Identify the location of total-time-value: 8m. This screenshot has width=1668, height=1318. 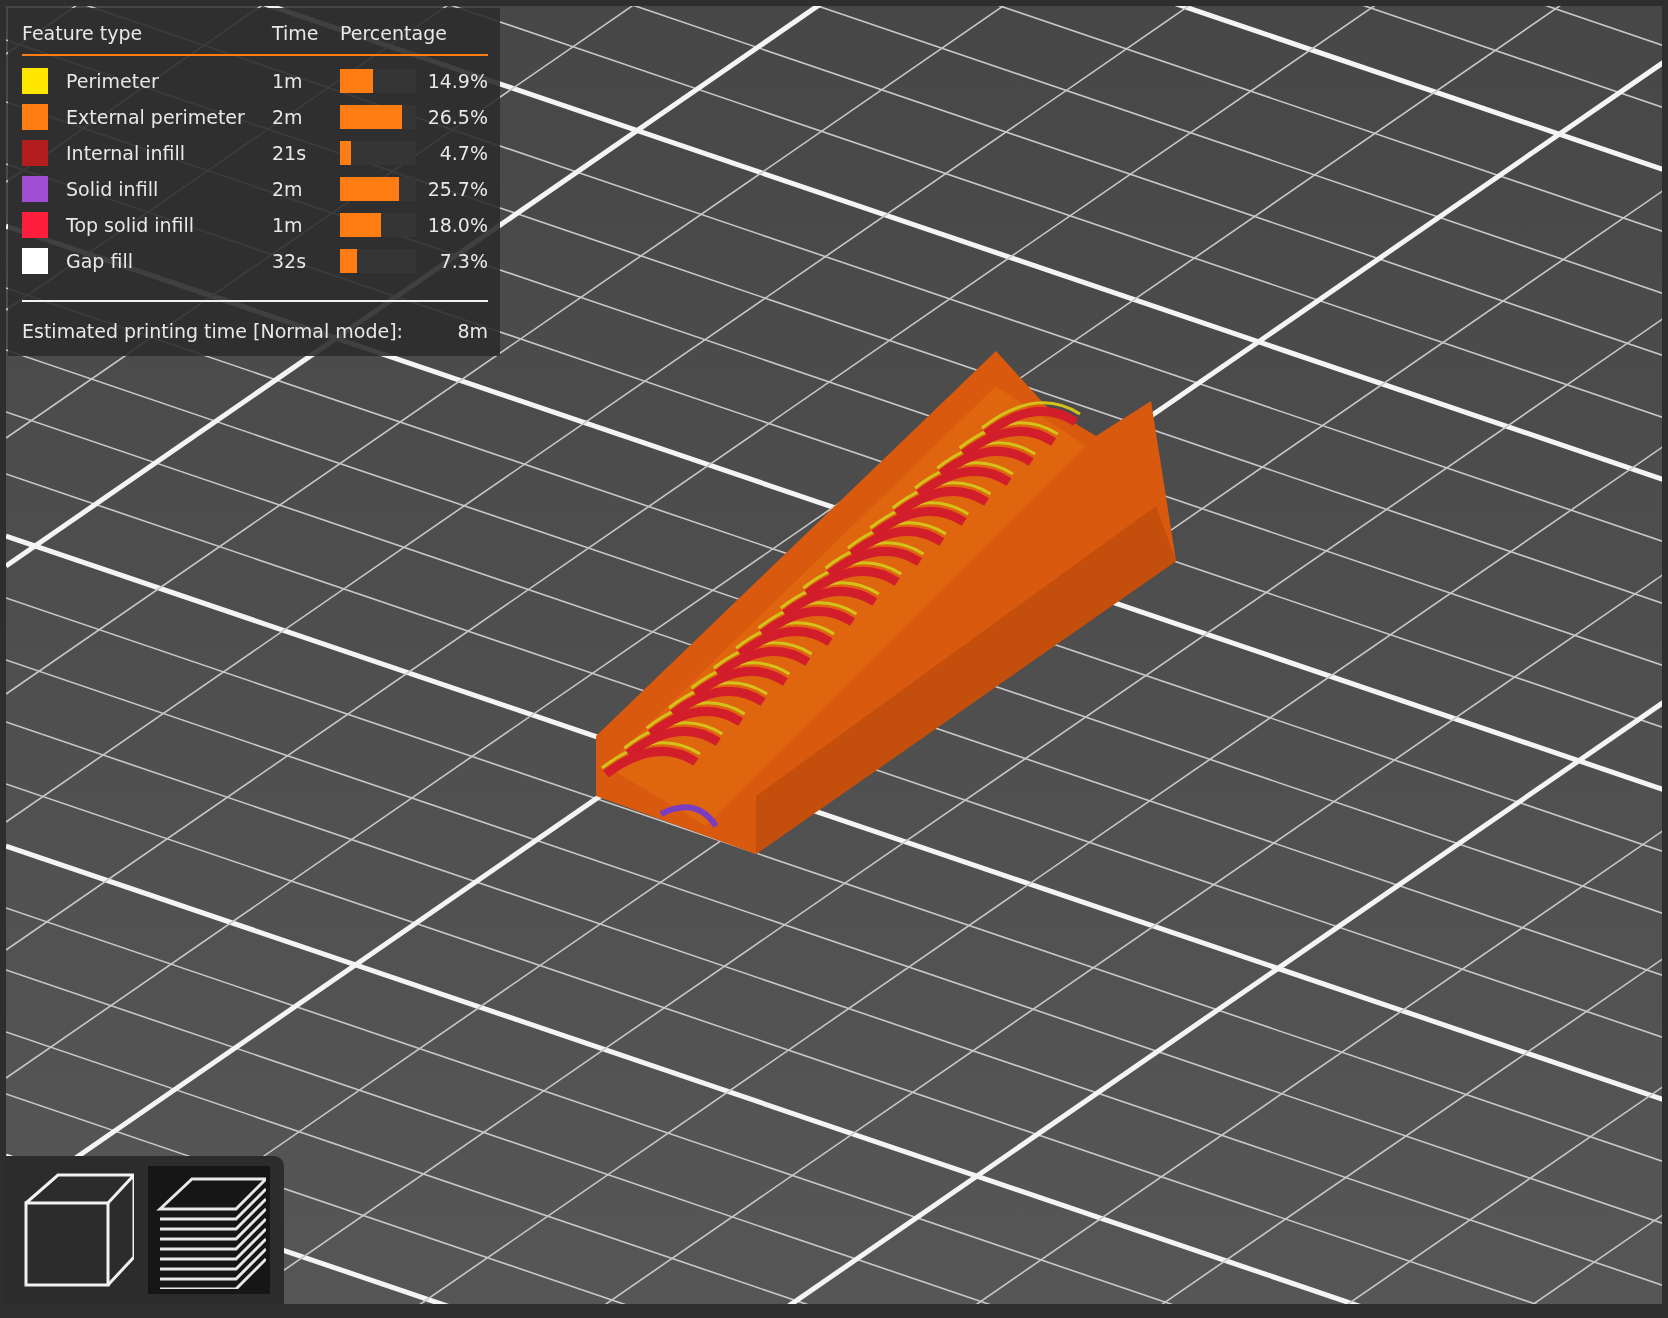
(472, 331).